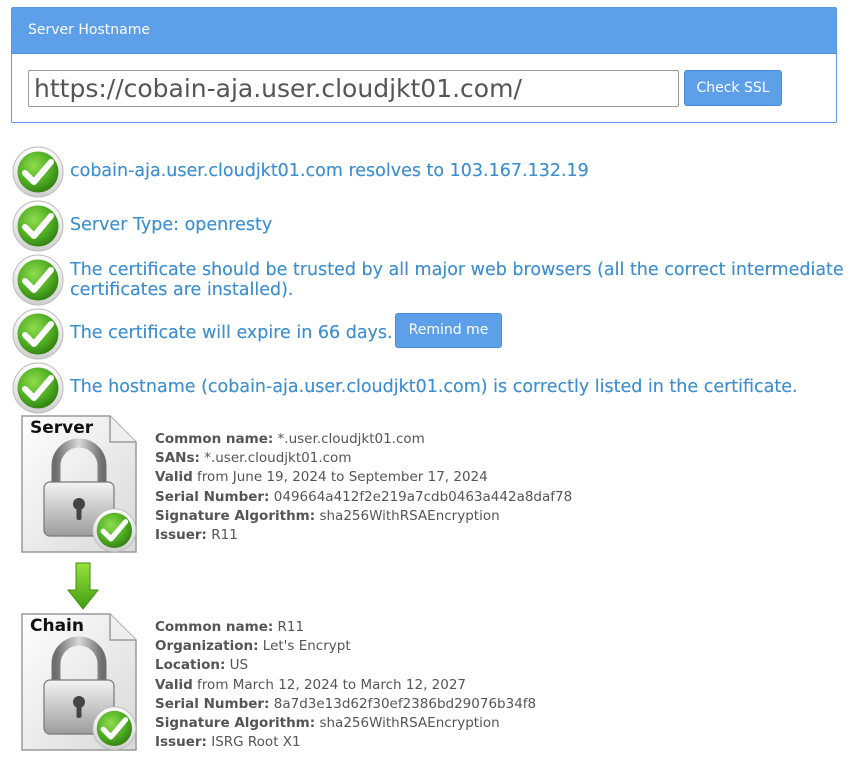 This screenshot has height=758, width=857. I want to click on check-ssl-button: Check SSL, so click(733, 88).